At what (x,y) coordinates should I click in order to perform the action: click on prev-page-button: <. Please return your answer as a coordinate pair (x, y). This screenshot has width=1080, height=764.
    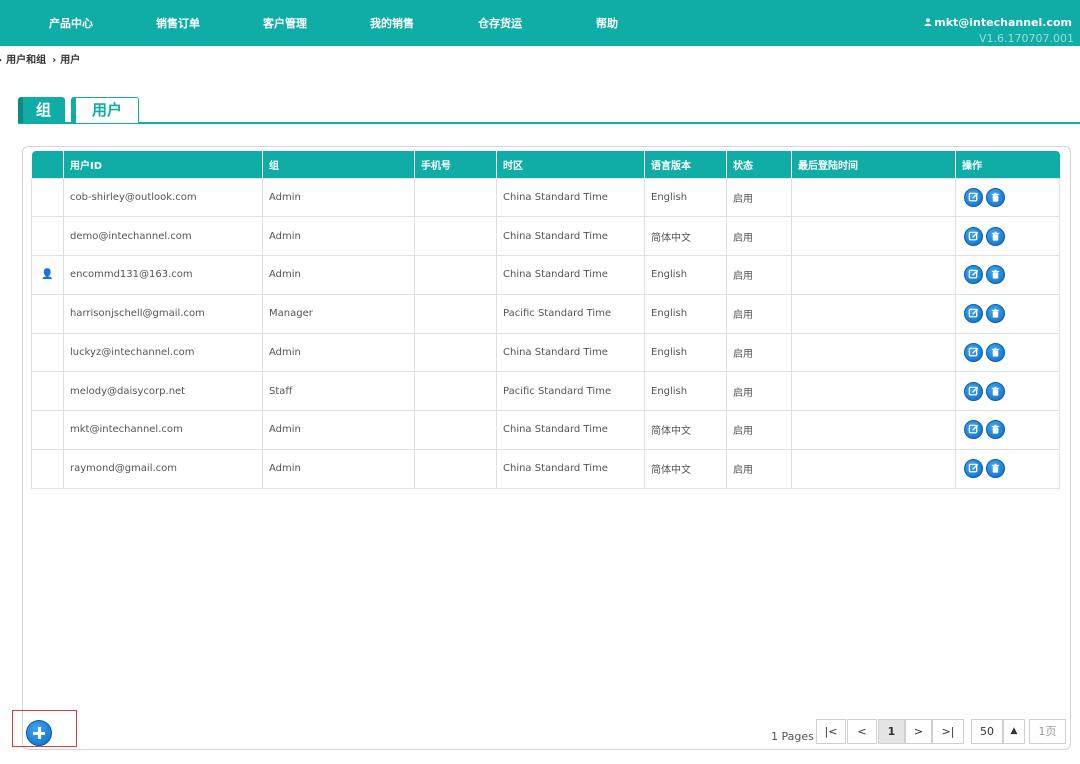
    Looking at the image, I should click on (862, 731).